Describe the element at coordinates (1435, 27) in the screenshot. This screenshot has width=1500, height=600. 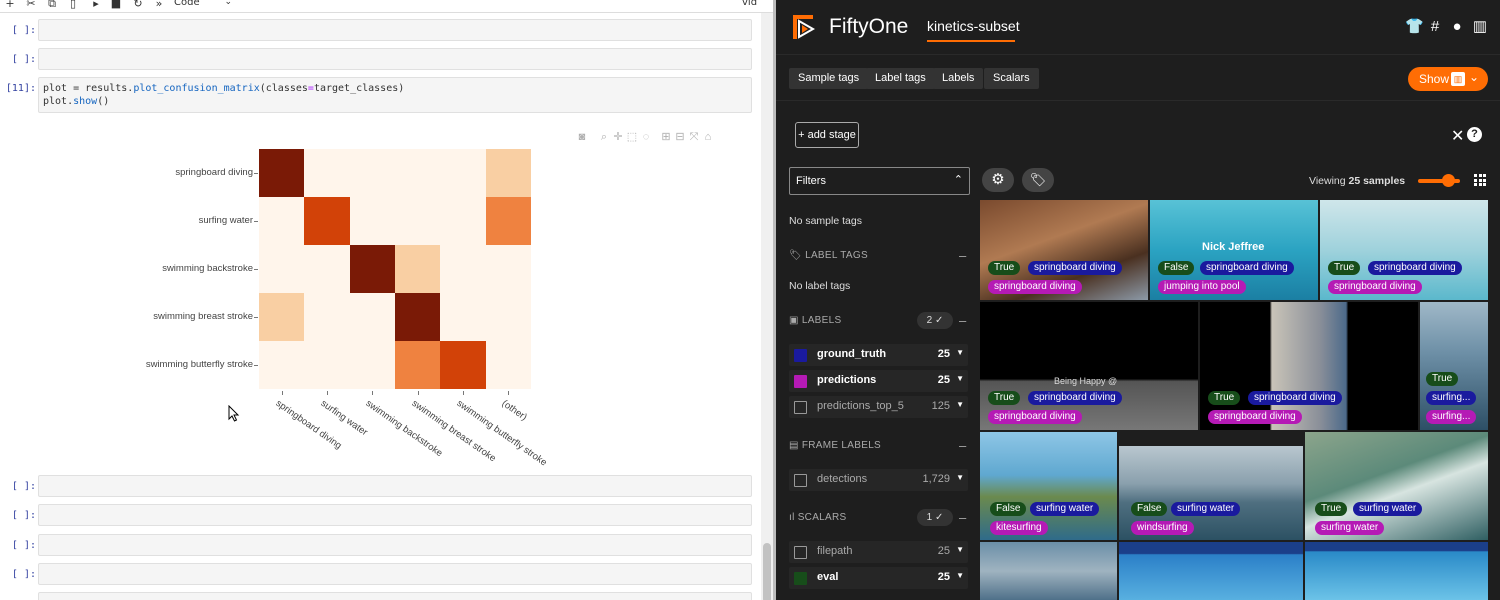
I see `slack-icon: #` at that location.